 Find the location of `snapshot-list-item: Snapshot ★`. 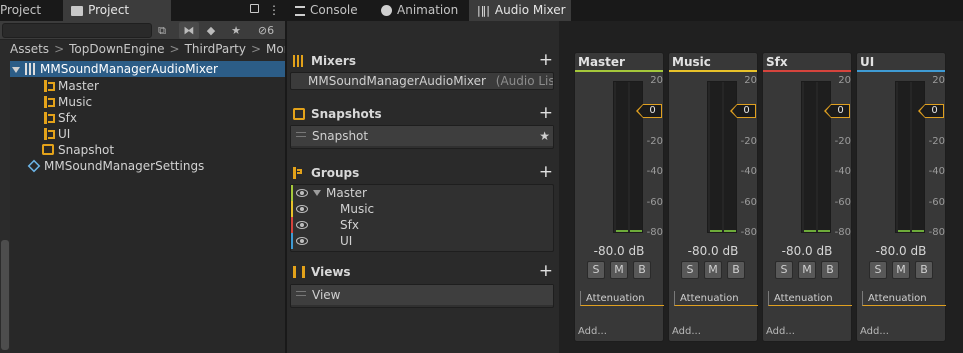

snapshot-list-item: Snapshot ★ is located at coordinates (422, 136).